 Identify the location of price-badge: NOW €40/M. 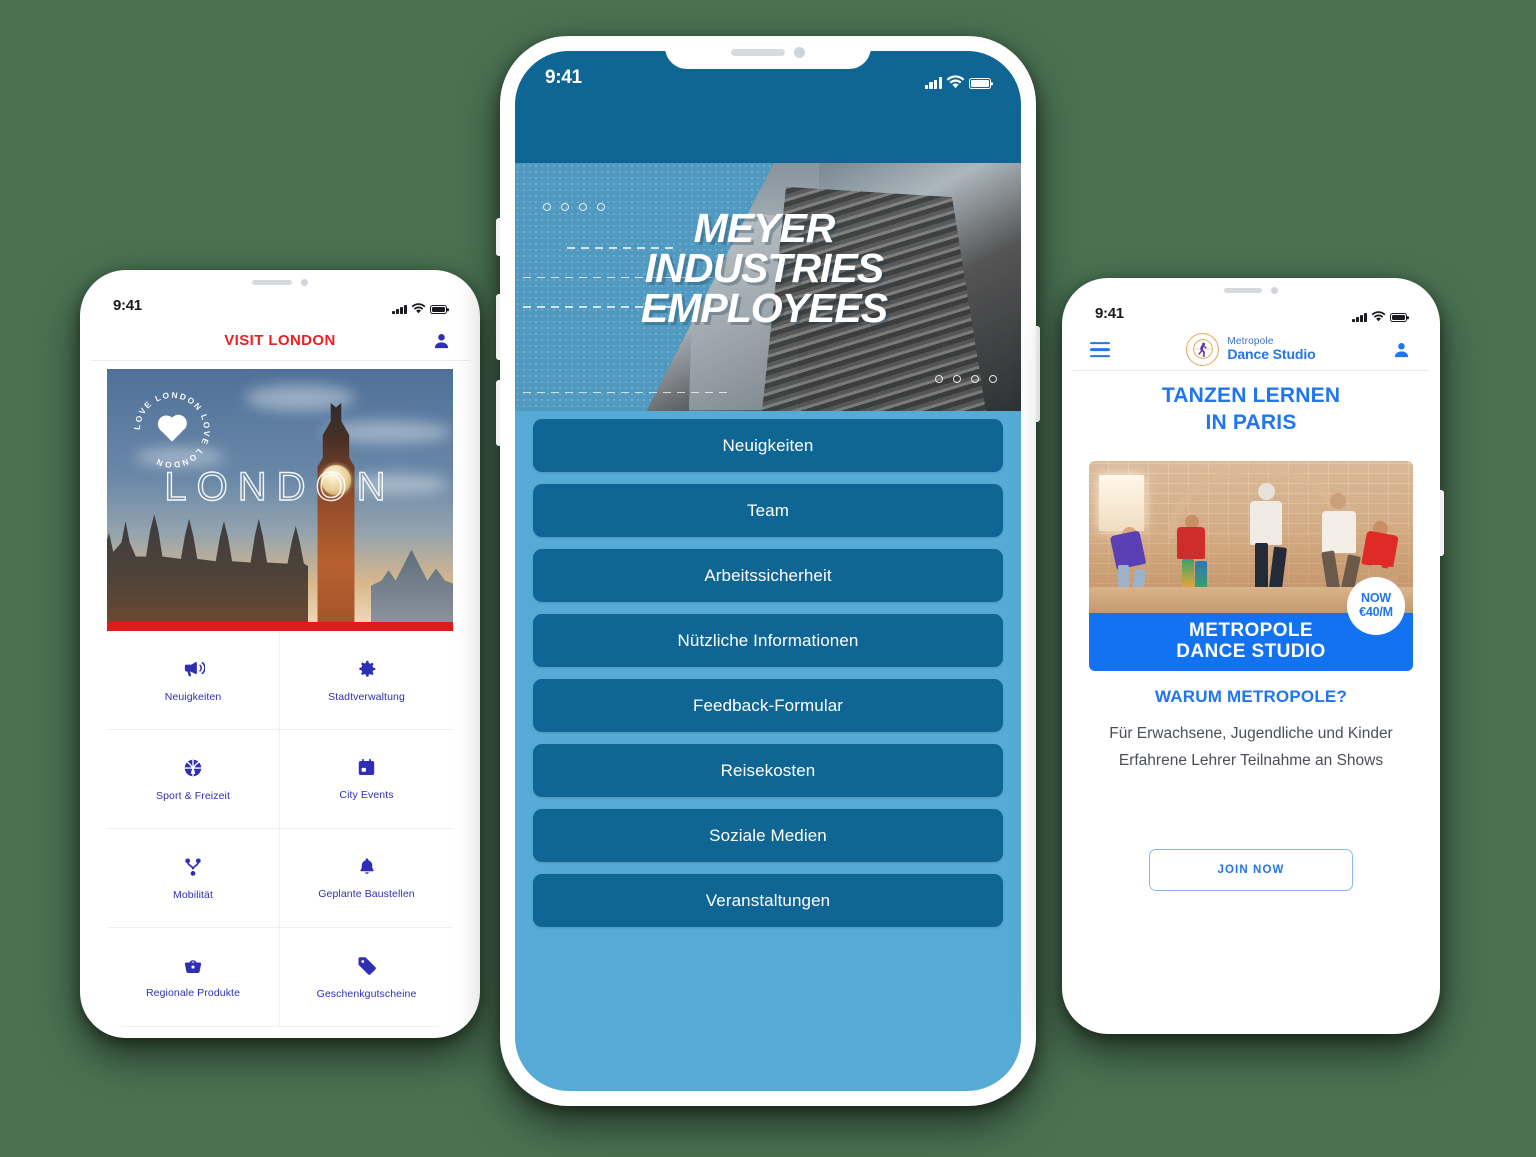
(1376, 606).